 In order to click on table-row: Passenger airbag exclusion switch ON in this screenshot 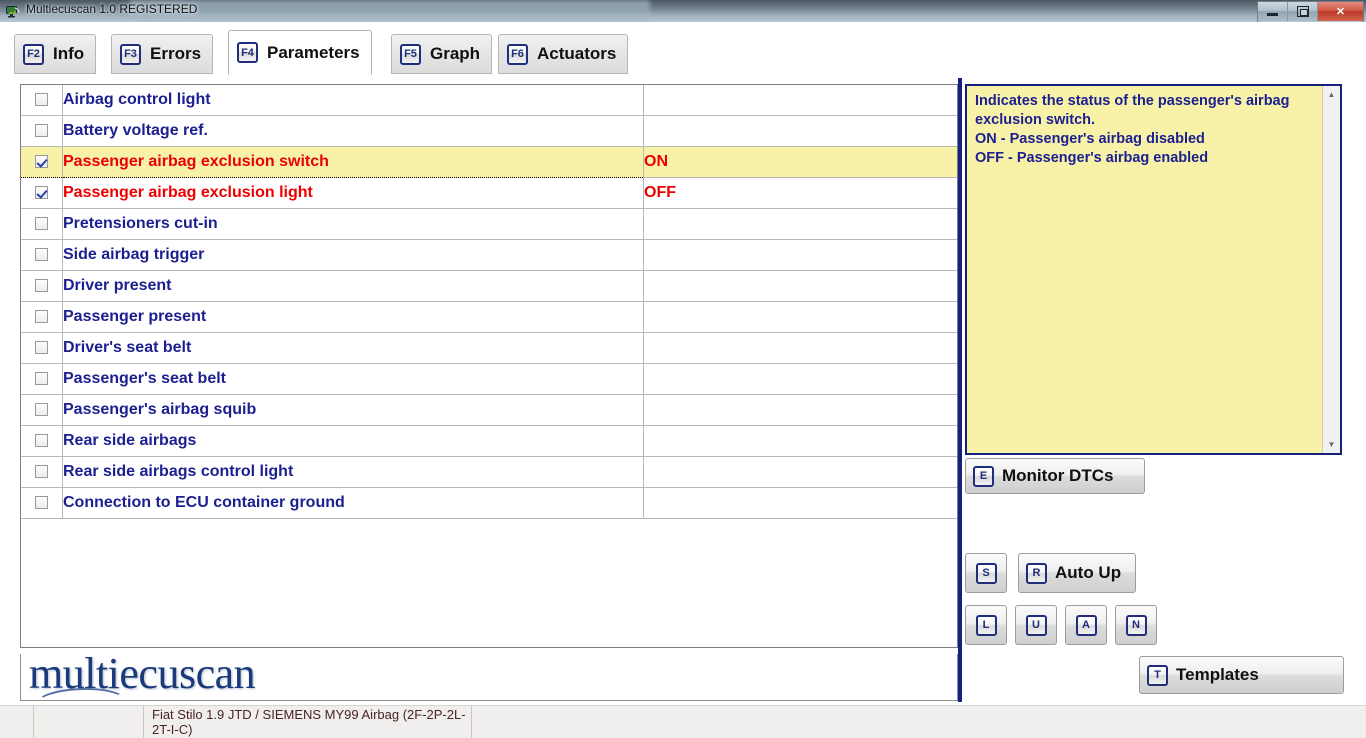, I will do `click(489, 162)`.